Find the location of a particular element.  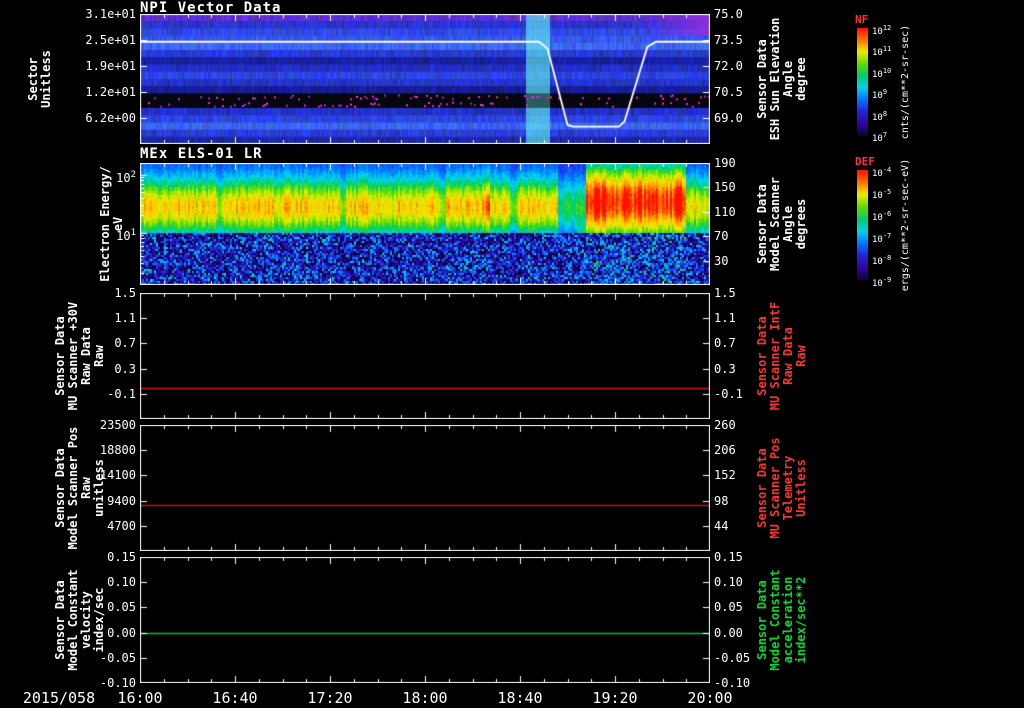

axis-label-right: Sensor Data Model Scanner Angle degrees is located at coordinates (781, 224).